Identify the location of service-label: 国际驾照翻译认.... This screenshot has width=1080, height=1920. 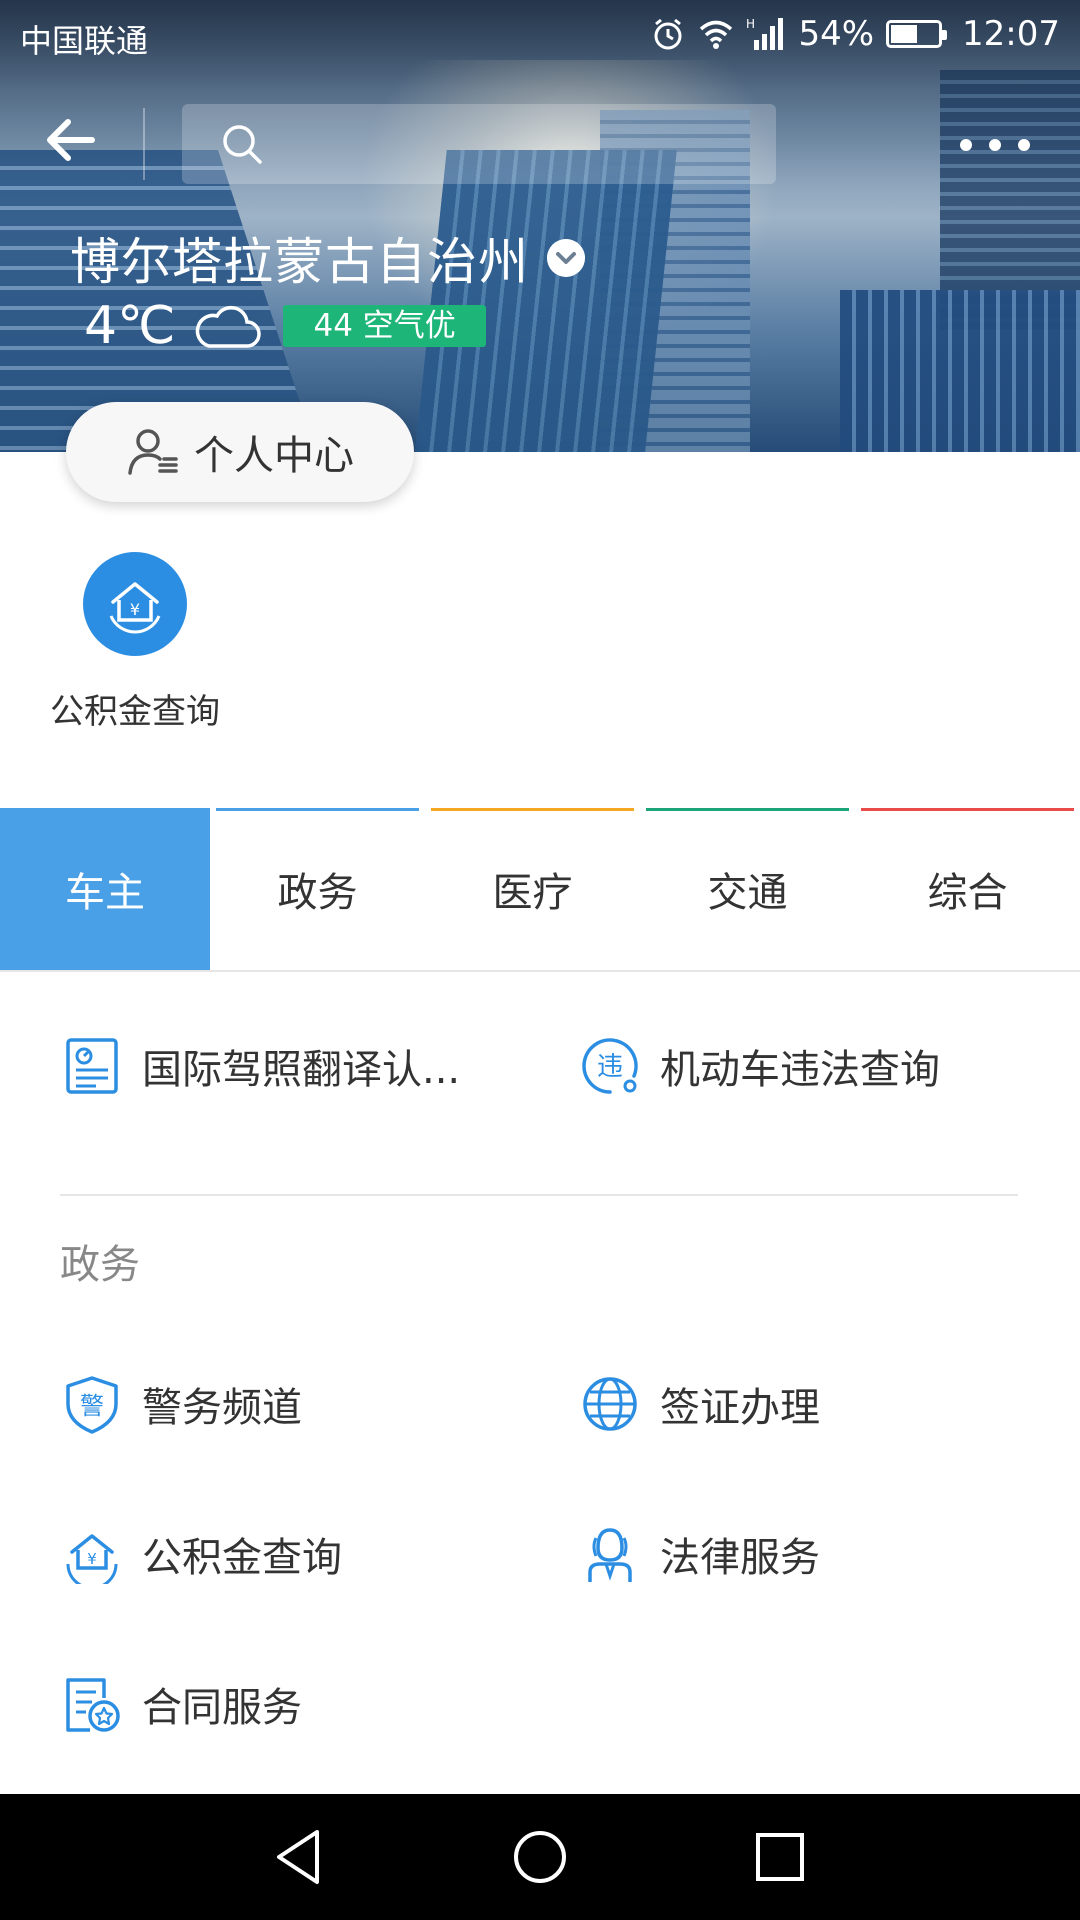
(301, 1070).